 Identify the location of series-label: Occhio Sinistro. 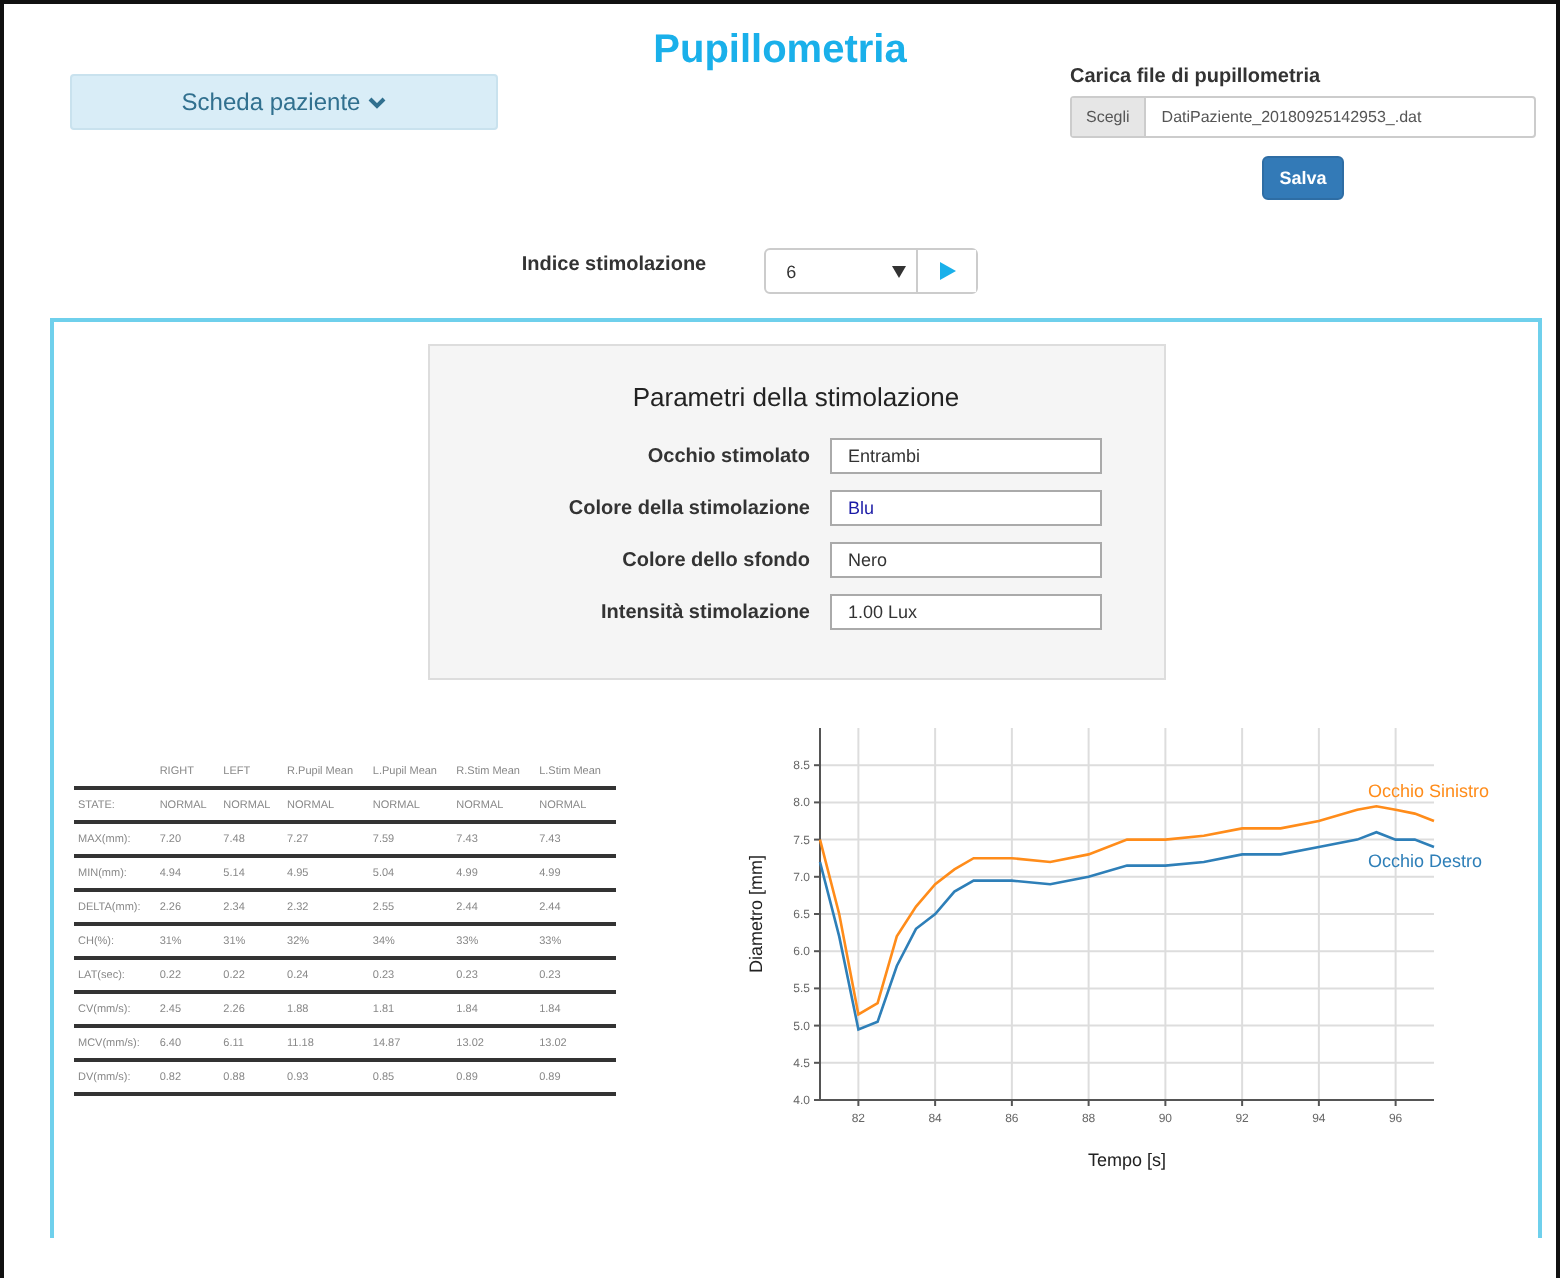
(1429, 791).